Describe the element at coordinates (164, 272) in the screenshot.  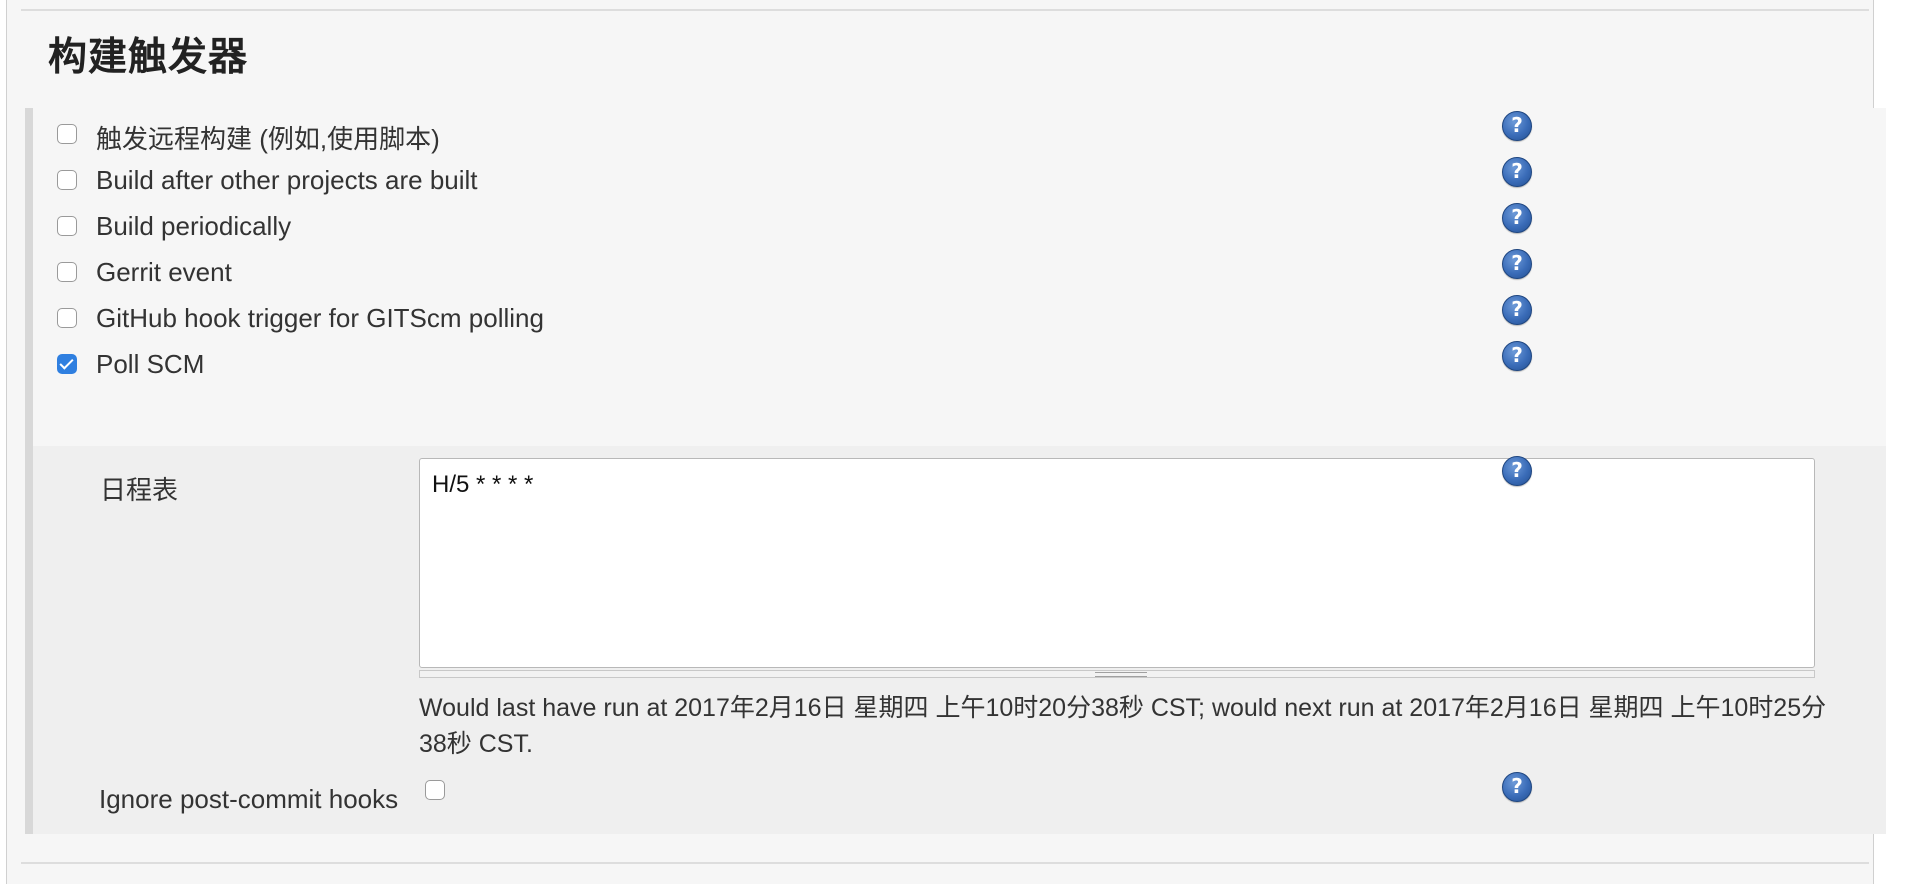
I see `gerrit-event-label: Gerrit event` at that location.